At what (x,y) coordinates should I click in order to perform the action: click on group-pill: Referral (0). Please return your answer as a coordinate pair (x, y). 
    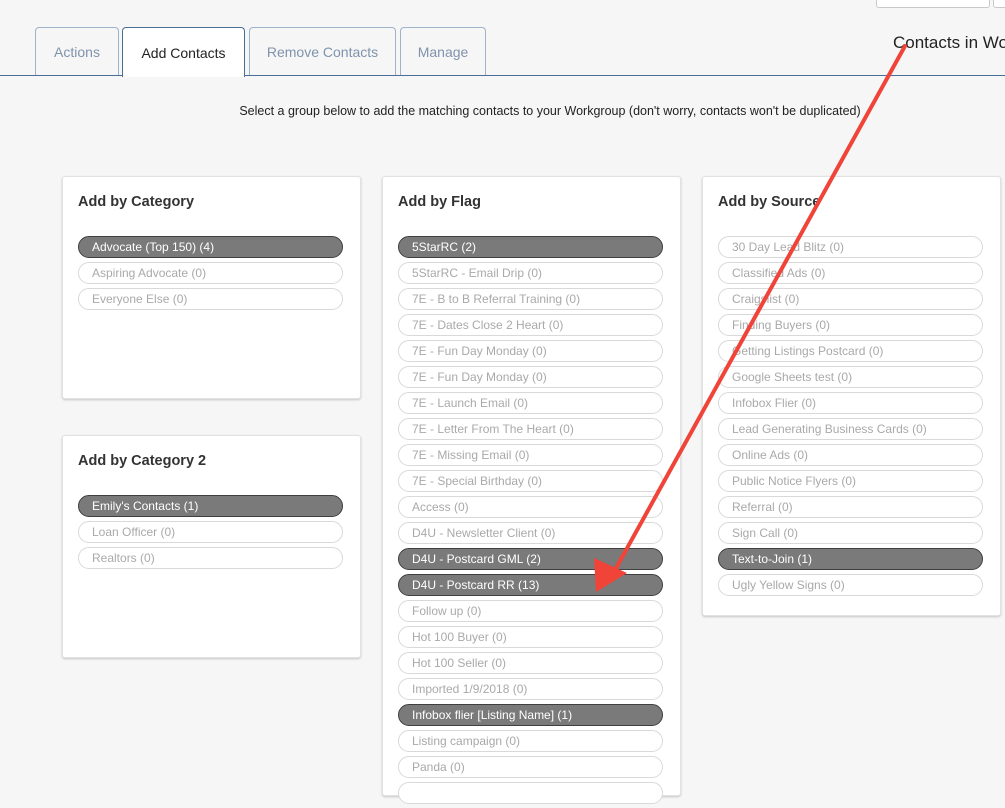
    Looking at the image, I should click on (850, 507).